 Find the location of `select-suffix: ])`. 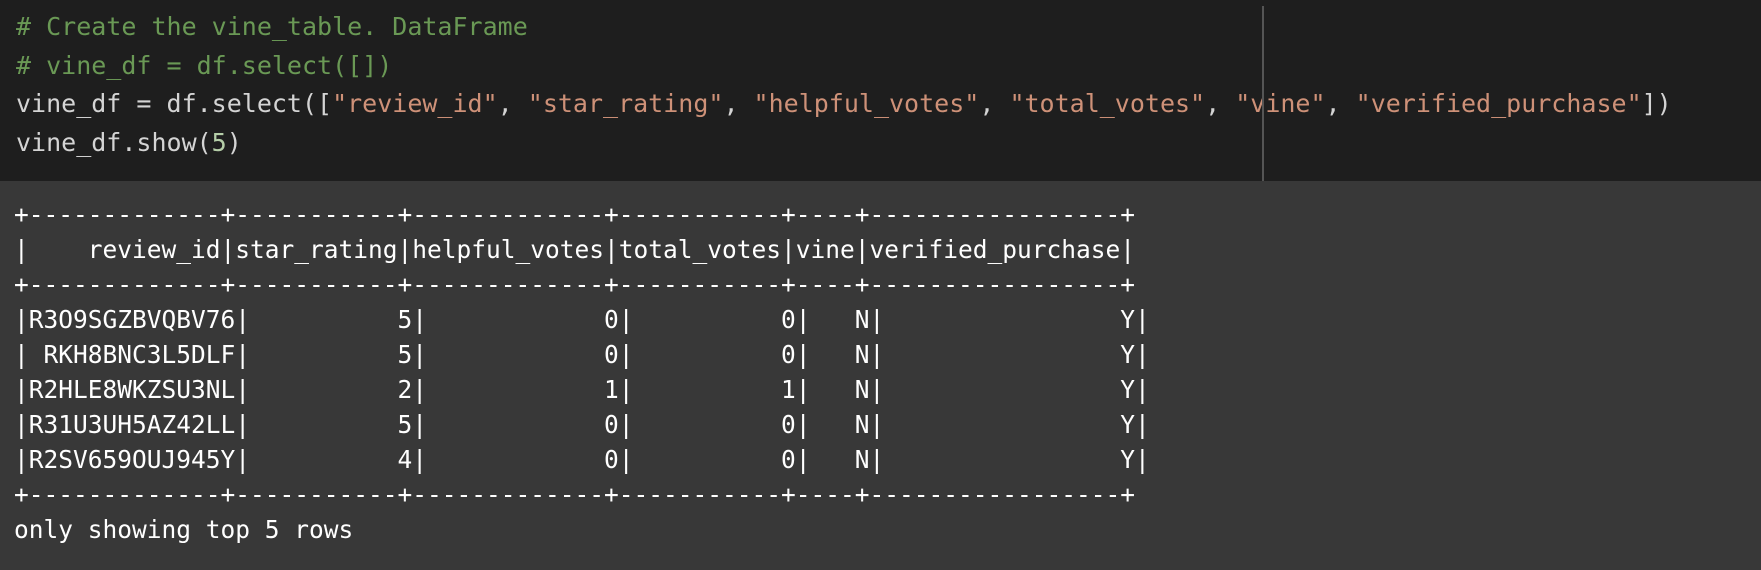

select-suffix: ]) is located at coordinates (1656, 103).